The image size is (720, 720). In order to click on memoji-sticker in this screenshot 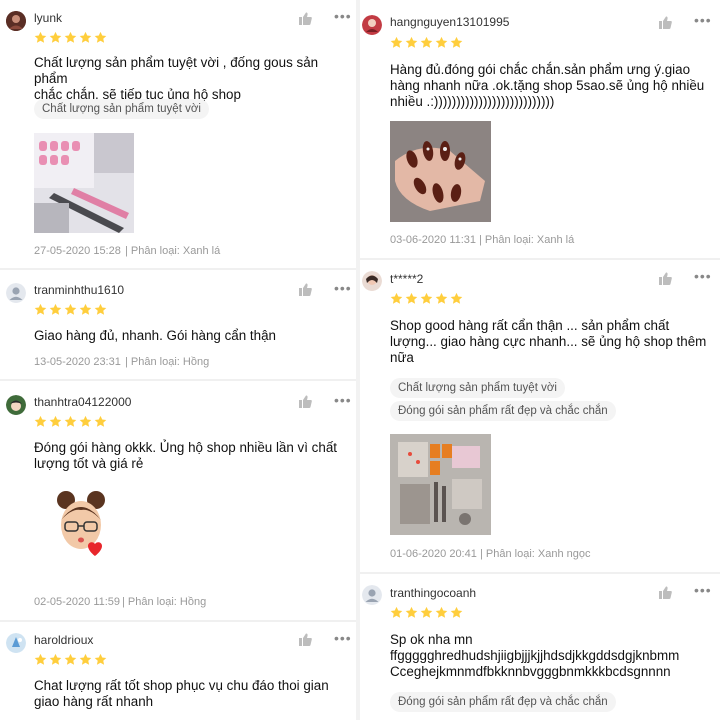, I will do `click(81, 526)`.